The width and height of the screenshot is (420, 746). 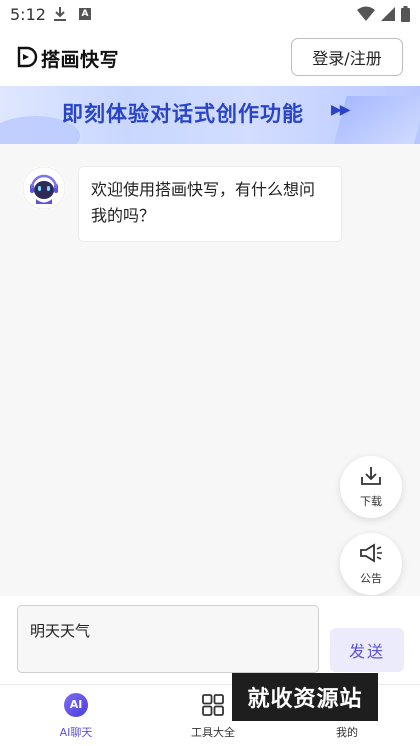 What do you see at coordinates (340, 110) in the screenshot?
I see `double-arrow-icon: ▶▶` at bounding box center [340, 110].